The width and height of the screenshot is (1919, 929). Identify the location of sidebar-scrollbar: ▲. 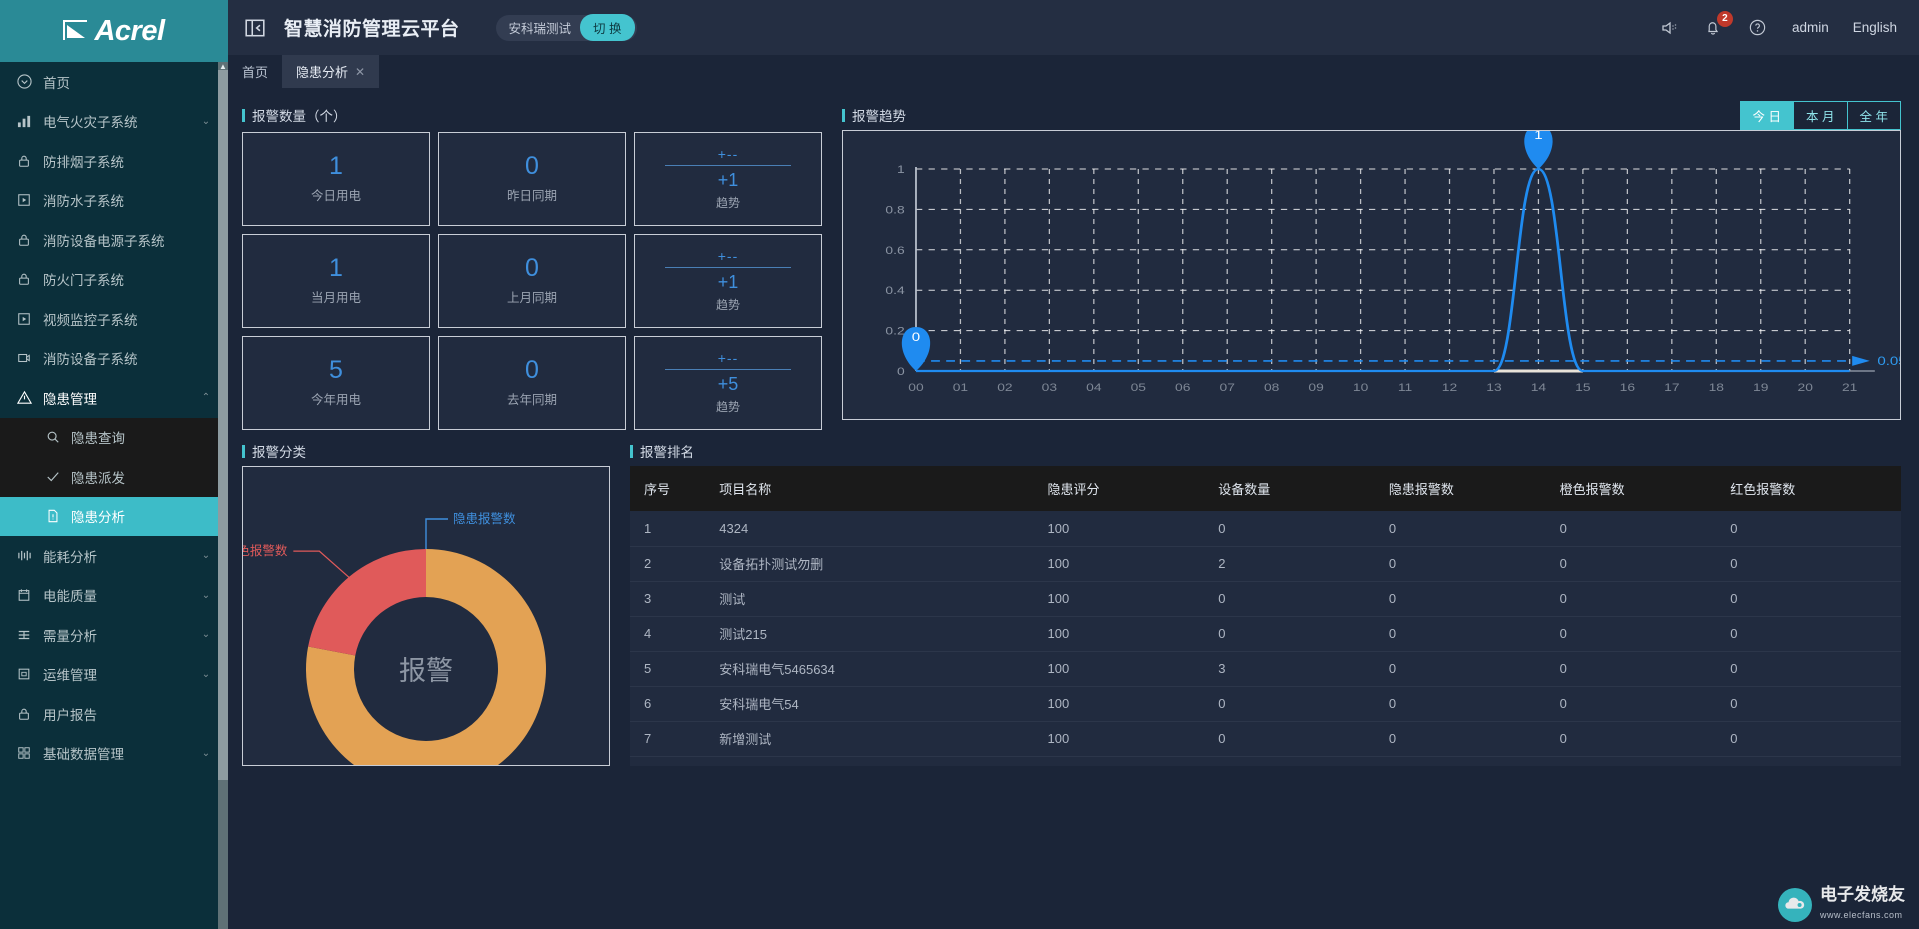
(223, 495).